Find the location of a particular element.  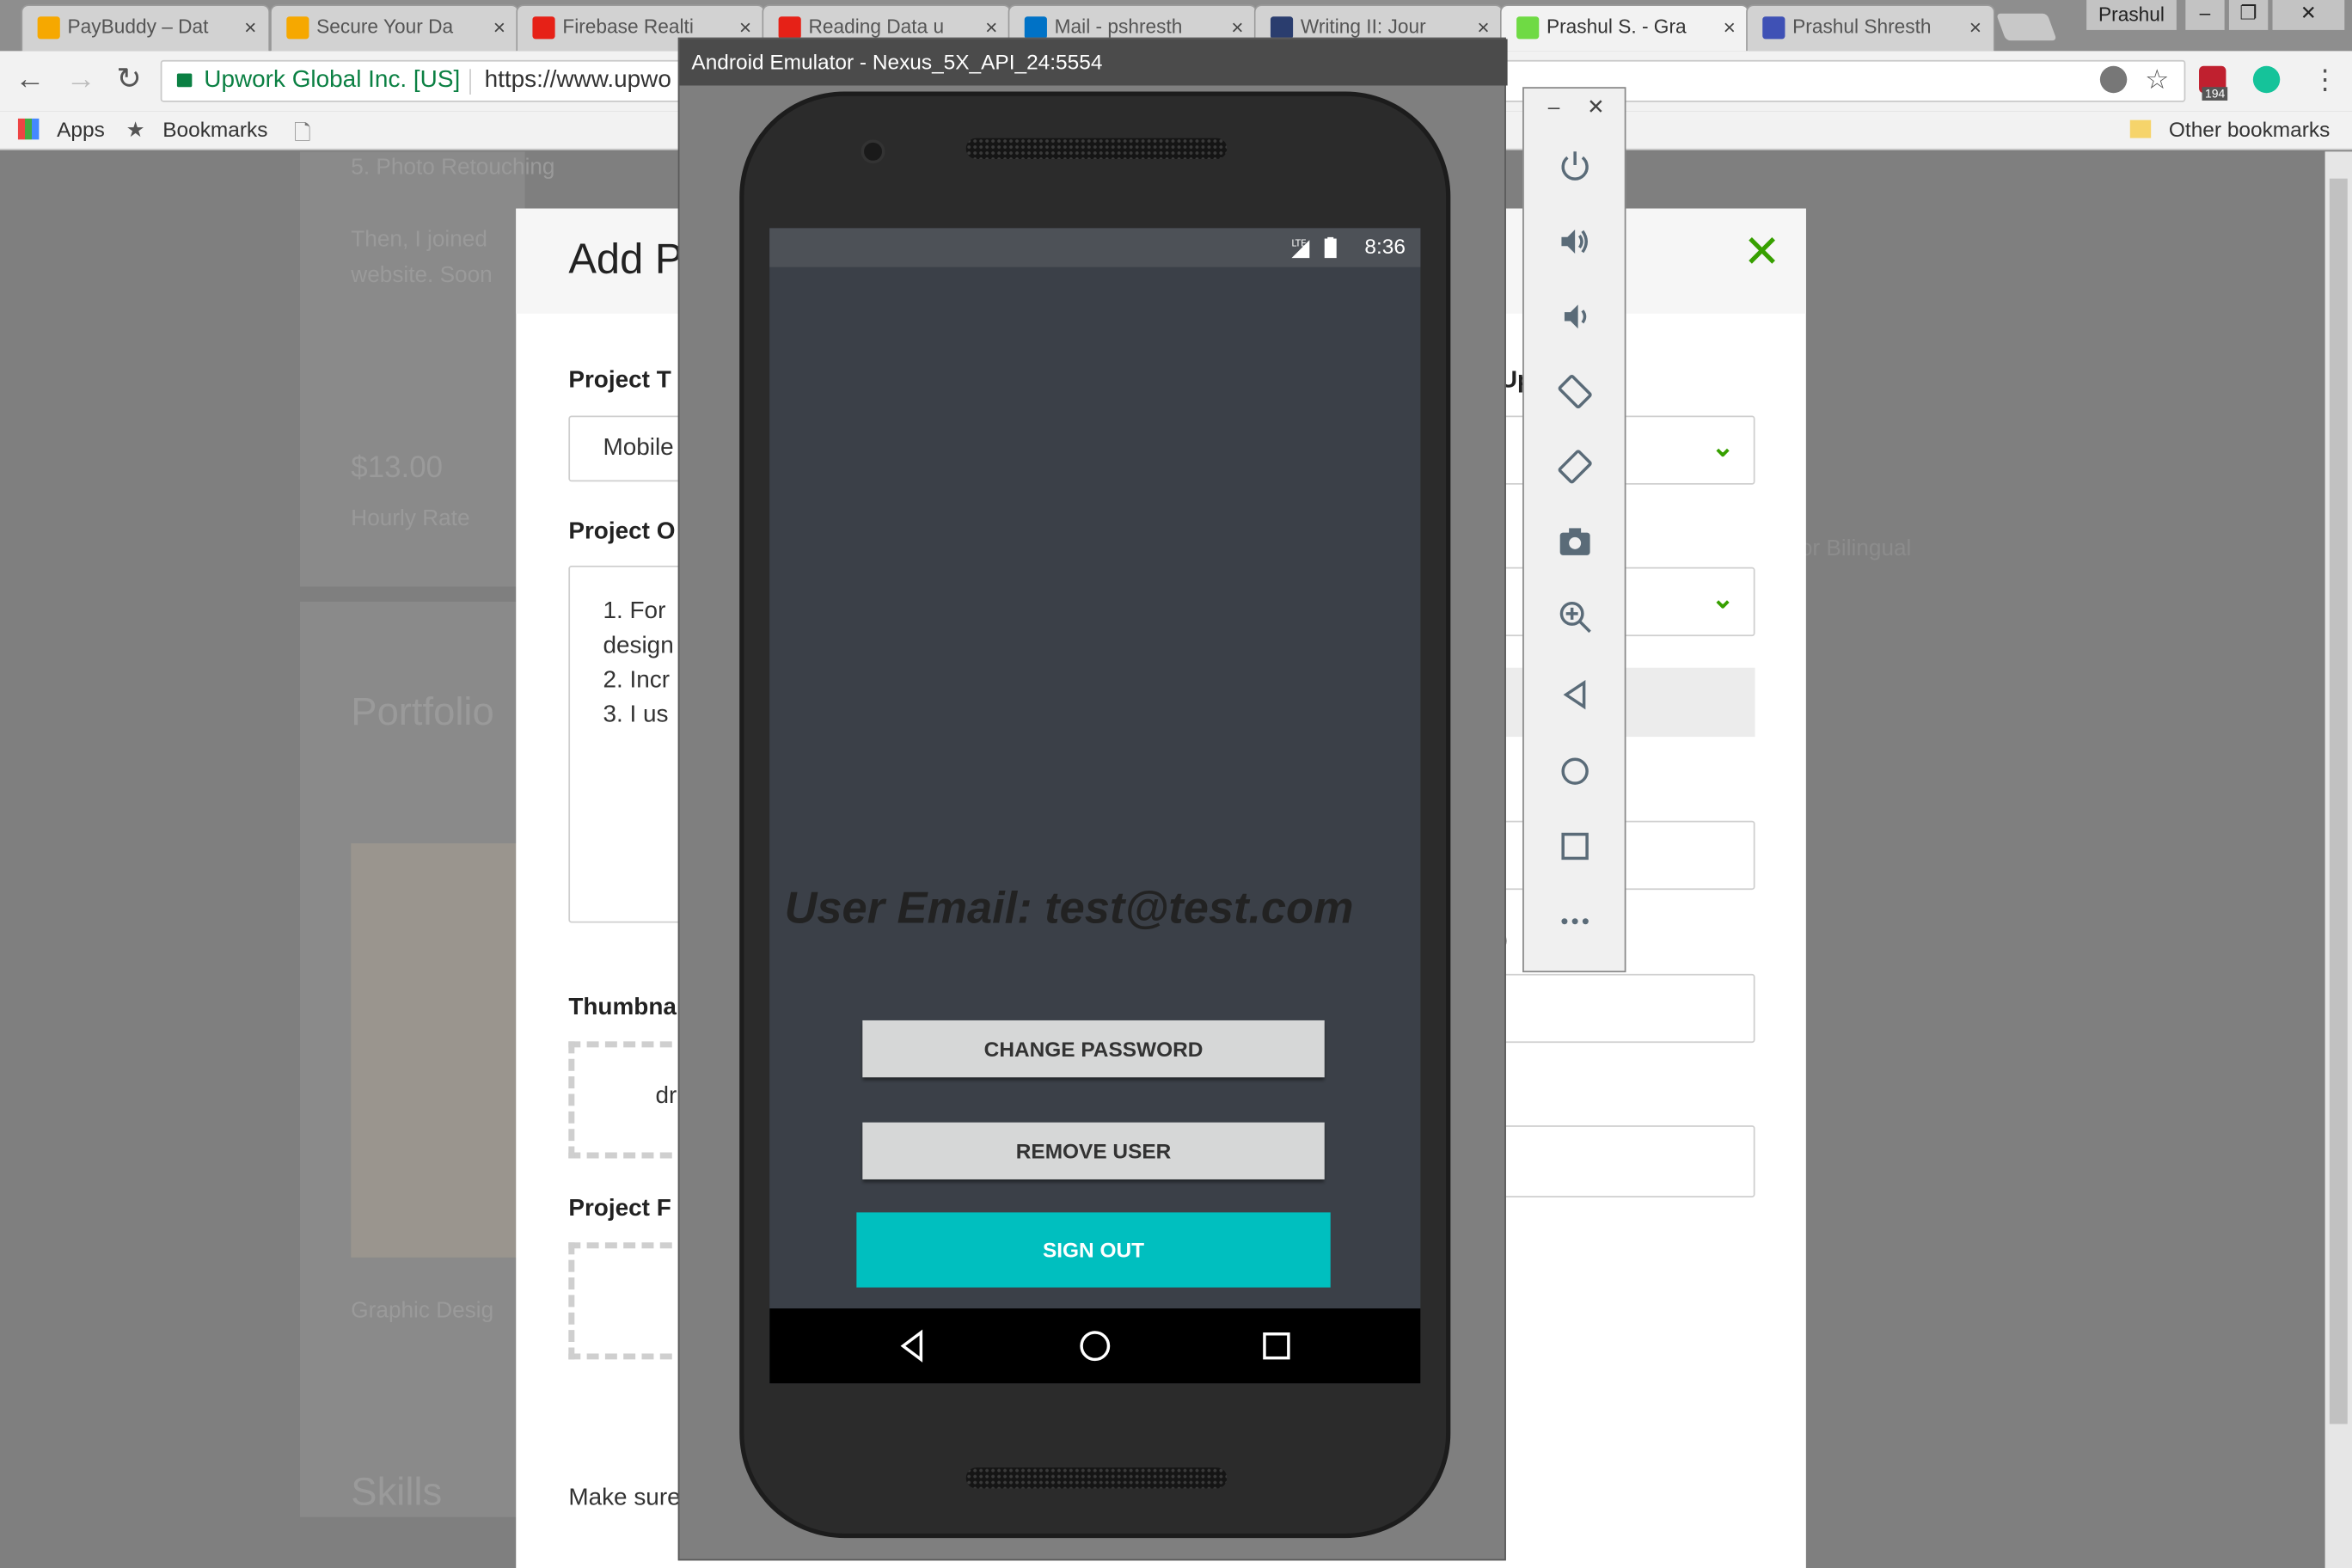

browser-tab-active: Prashul S. - Gra × is located at coordinates (1624, 28).